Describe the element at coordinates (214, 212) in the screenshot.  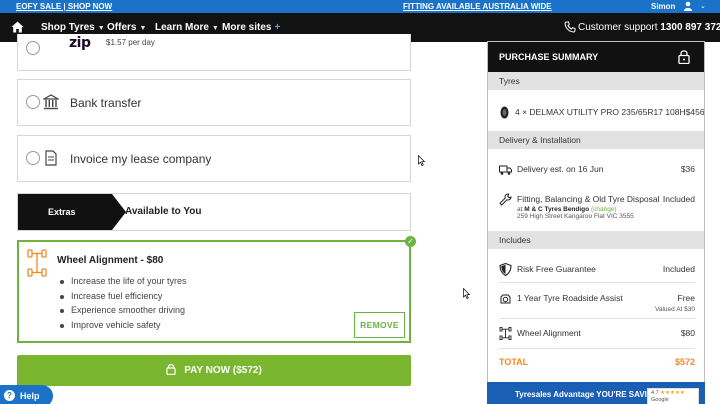
I see `extras-tabs: Extras Available to You` at that location.